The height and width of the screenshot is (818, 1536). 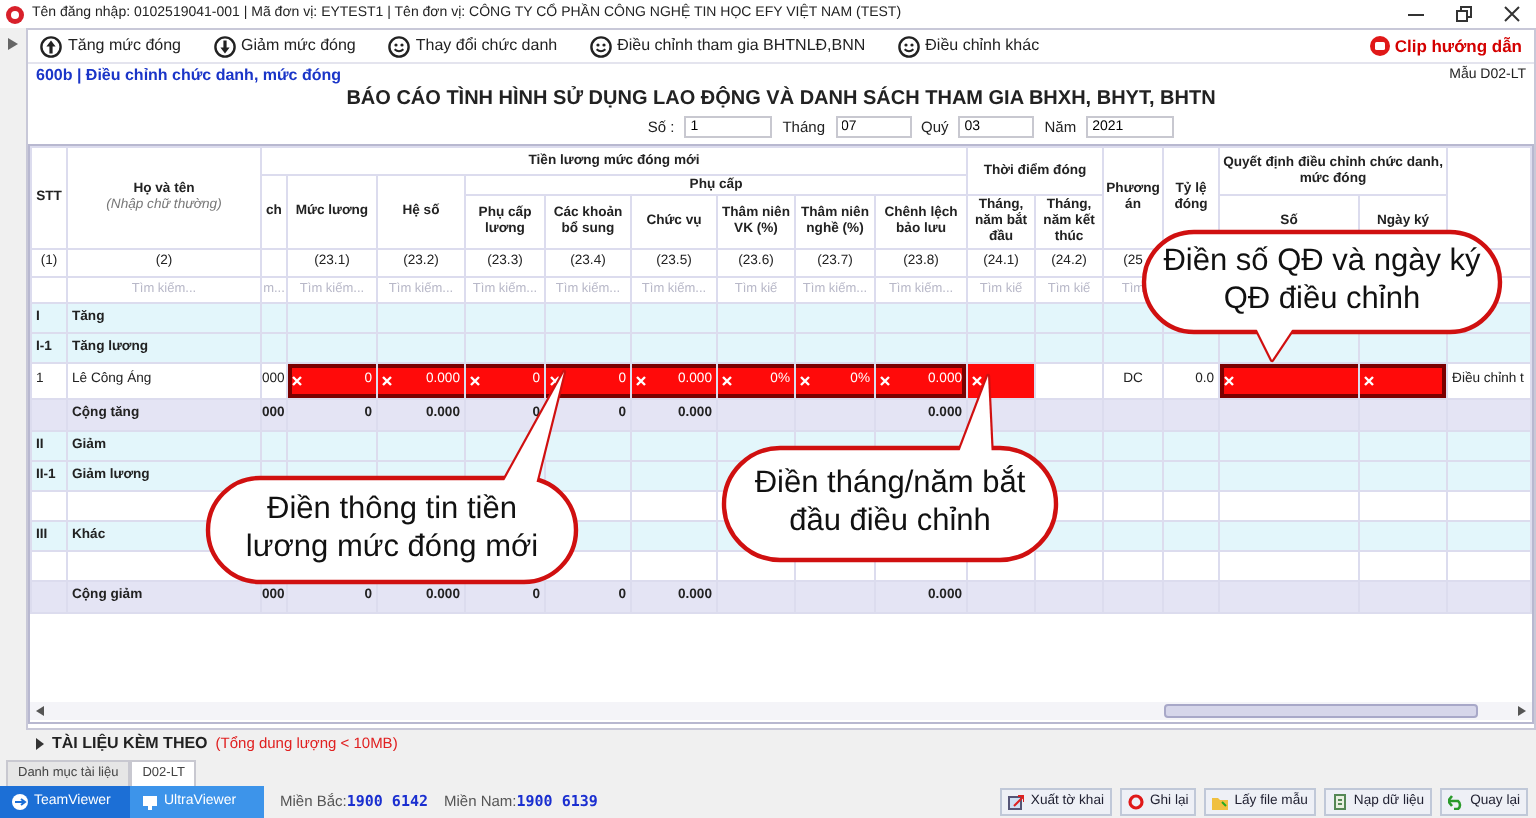 What do you see at coordinates (20, 802) in the screenshot?
I see `arrows-icon` at bounding box center [20, 802].